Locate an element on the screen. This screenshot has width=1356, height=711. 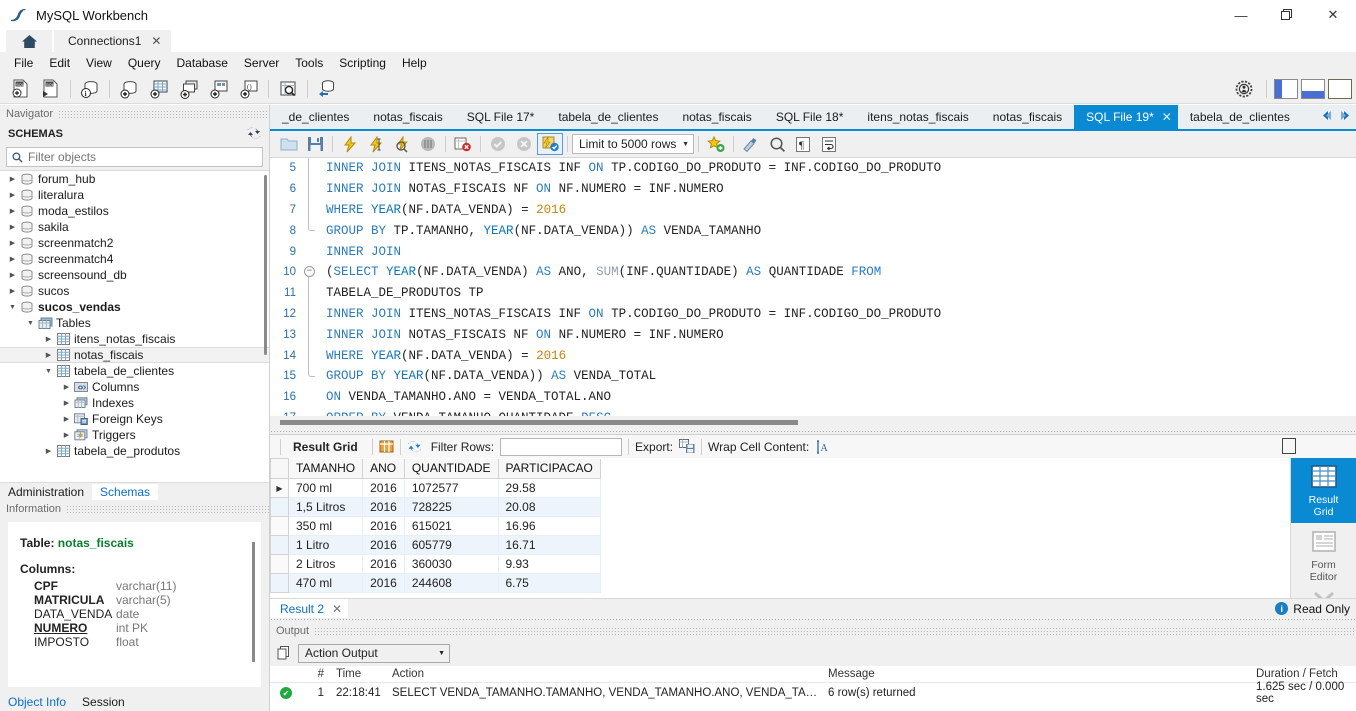
editor-horizontal-scrollbar-thumb is located at coordinates (539, 422).